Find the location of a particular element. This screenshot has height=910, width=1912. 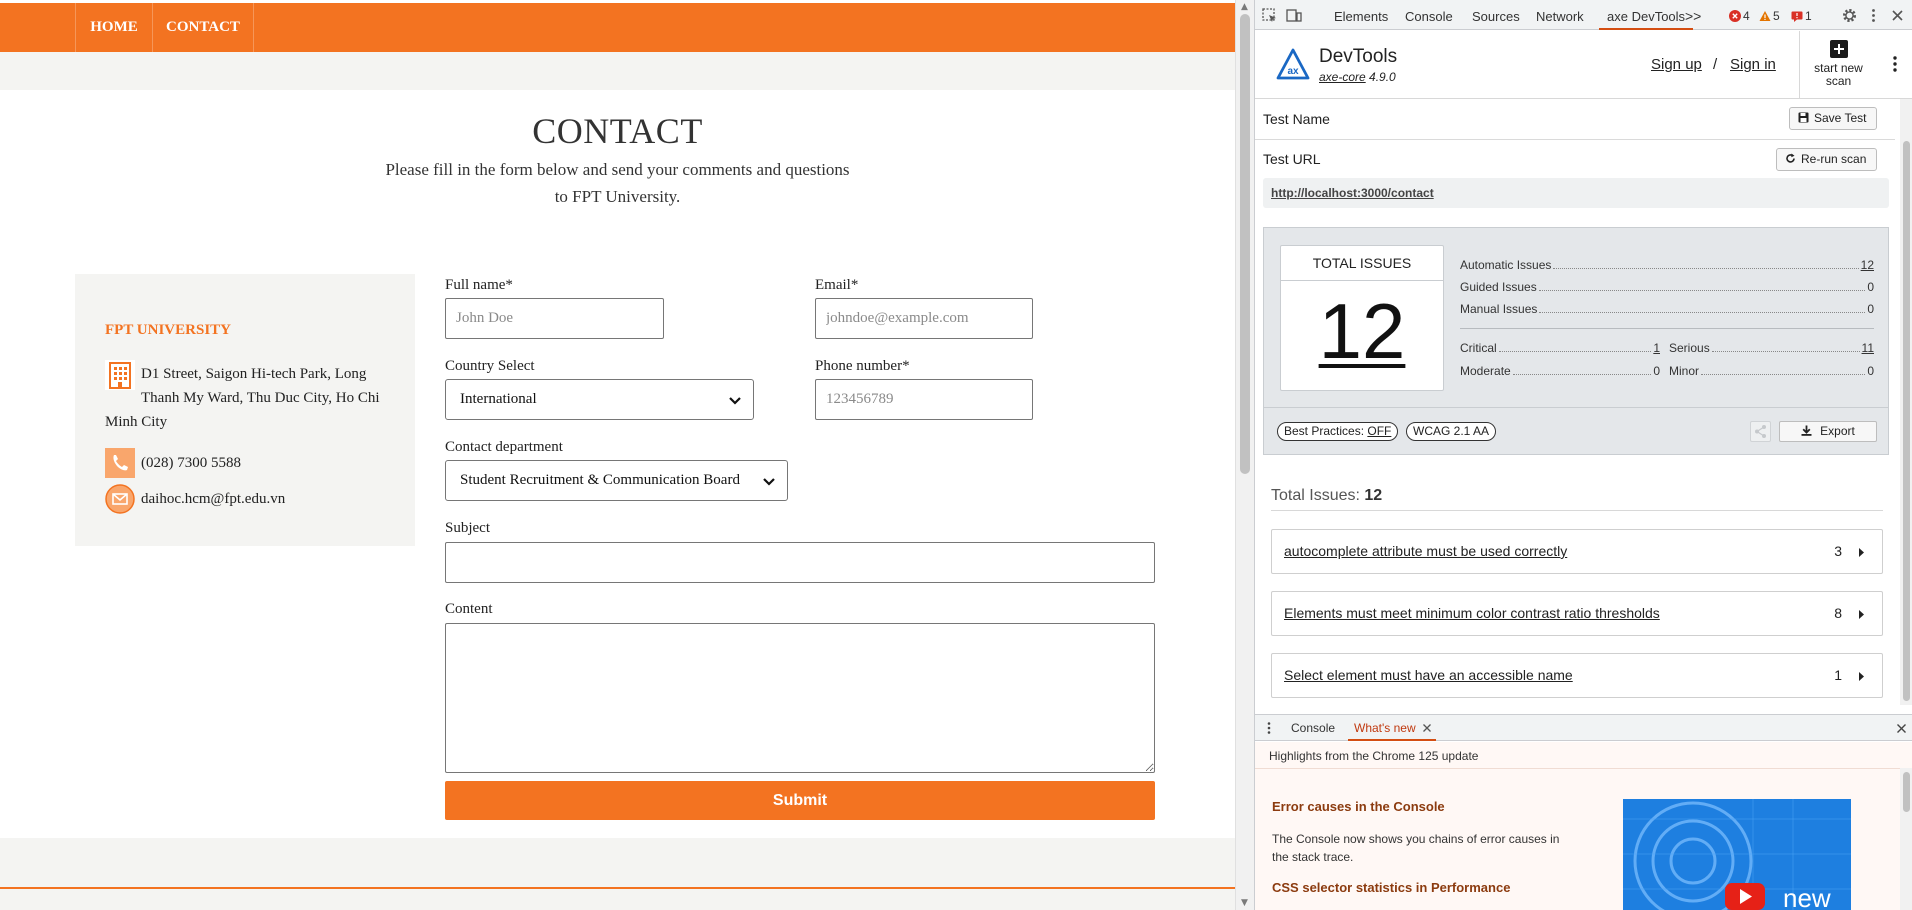

warning-count-badge: 5 is located at coordinates (1769, 16).